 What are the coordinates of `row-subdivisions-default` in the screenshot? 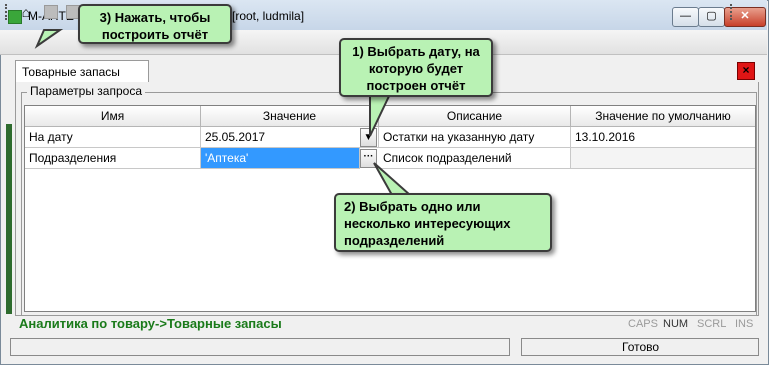 It's located at (663, 158).